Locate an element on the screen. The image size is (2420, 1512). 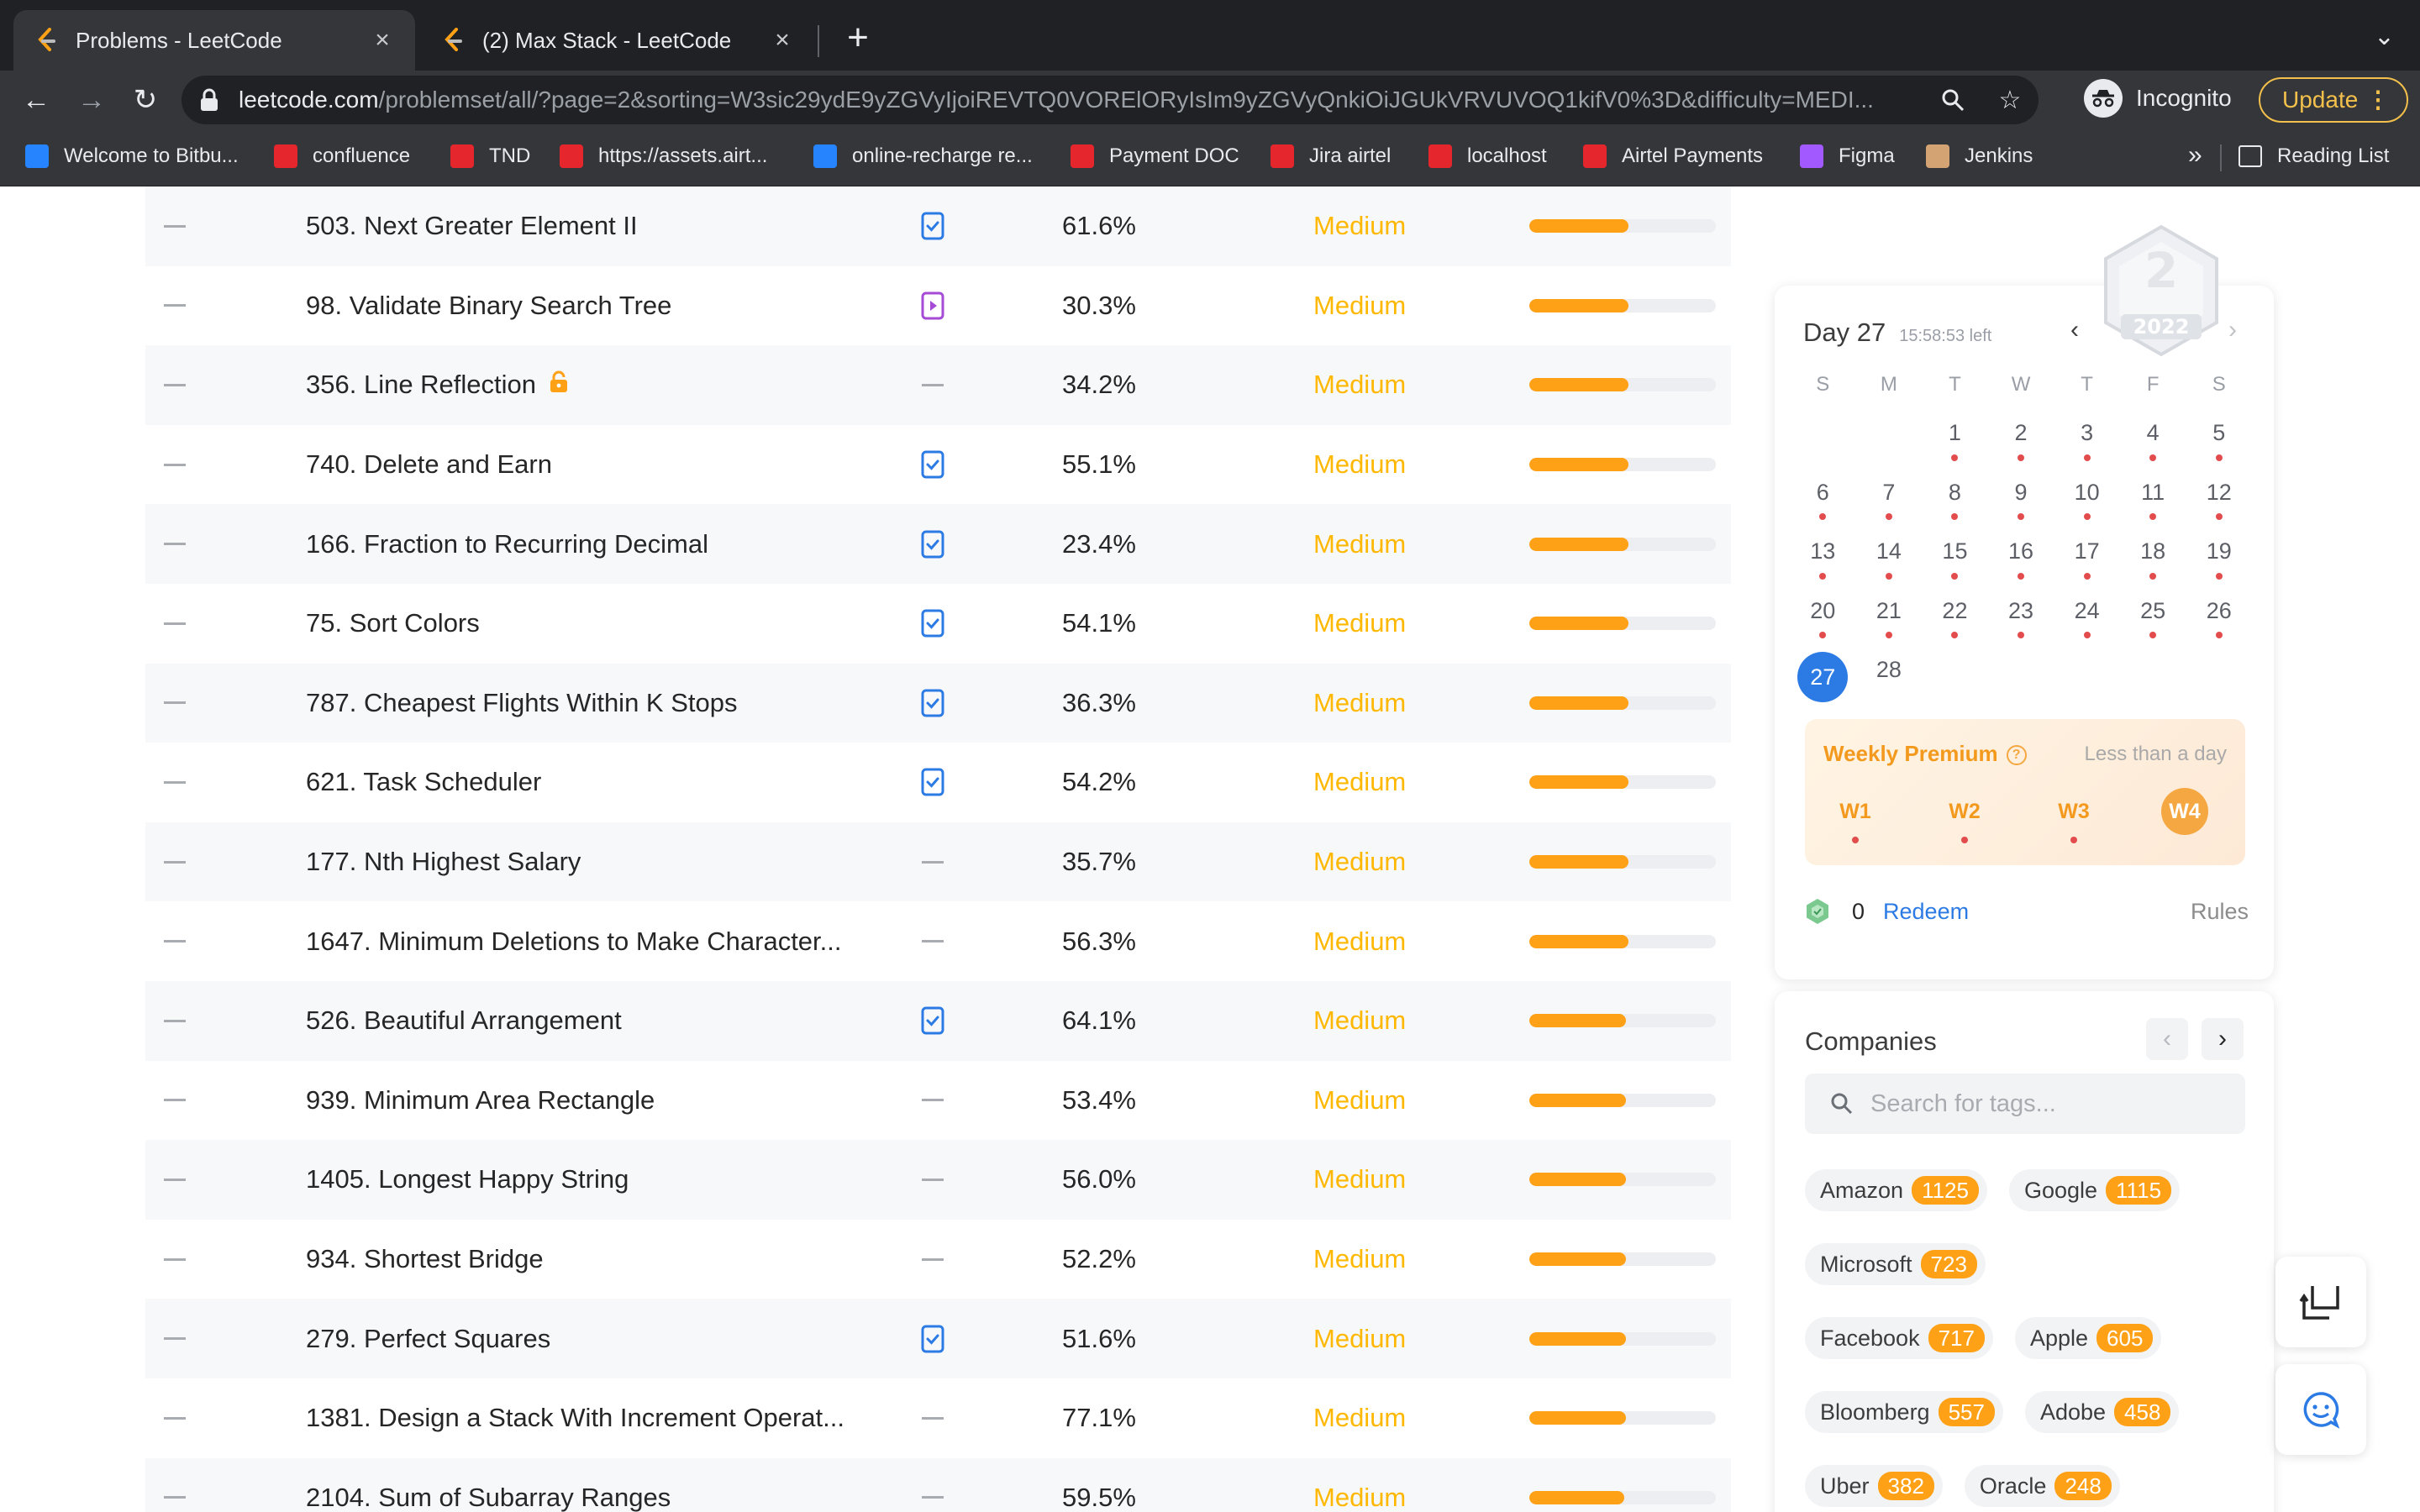
table-row: 740. Delete and Earn 55.1% Medium is located at coordinates (938, 465).